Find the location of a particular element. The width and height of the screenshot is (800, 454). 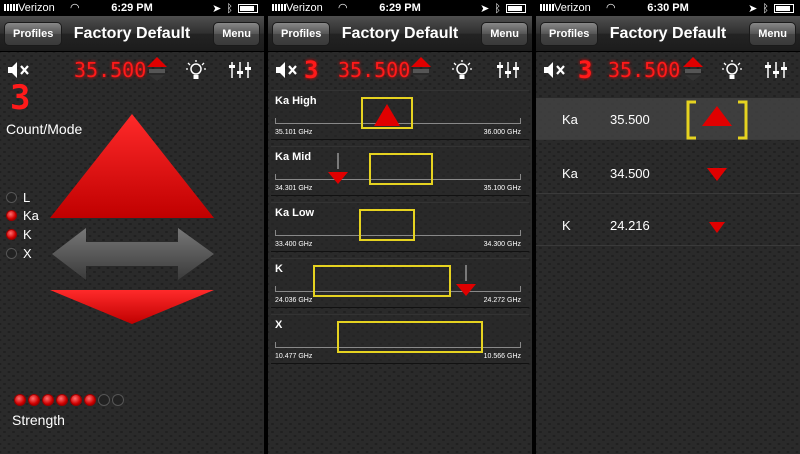

alert-row: Ka 35.500 is located at coordinates (668, 119).